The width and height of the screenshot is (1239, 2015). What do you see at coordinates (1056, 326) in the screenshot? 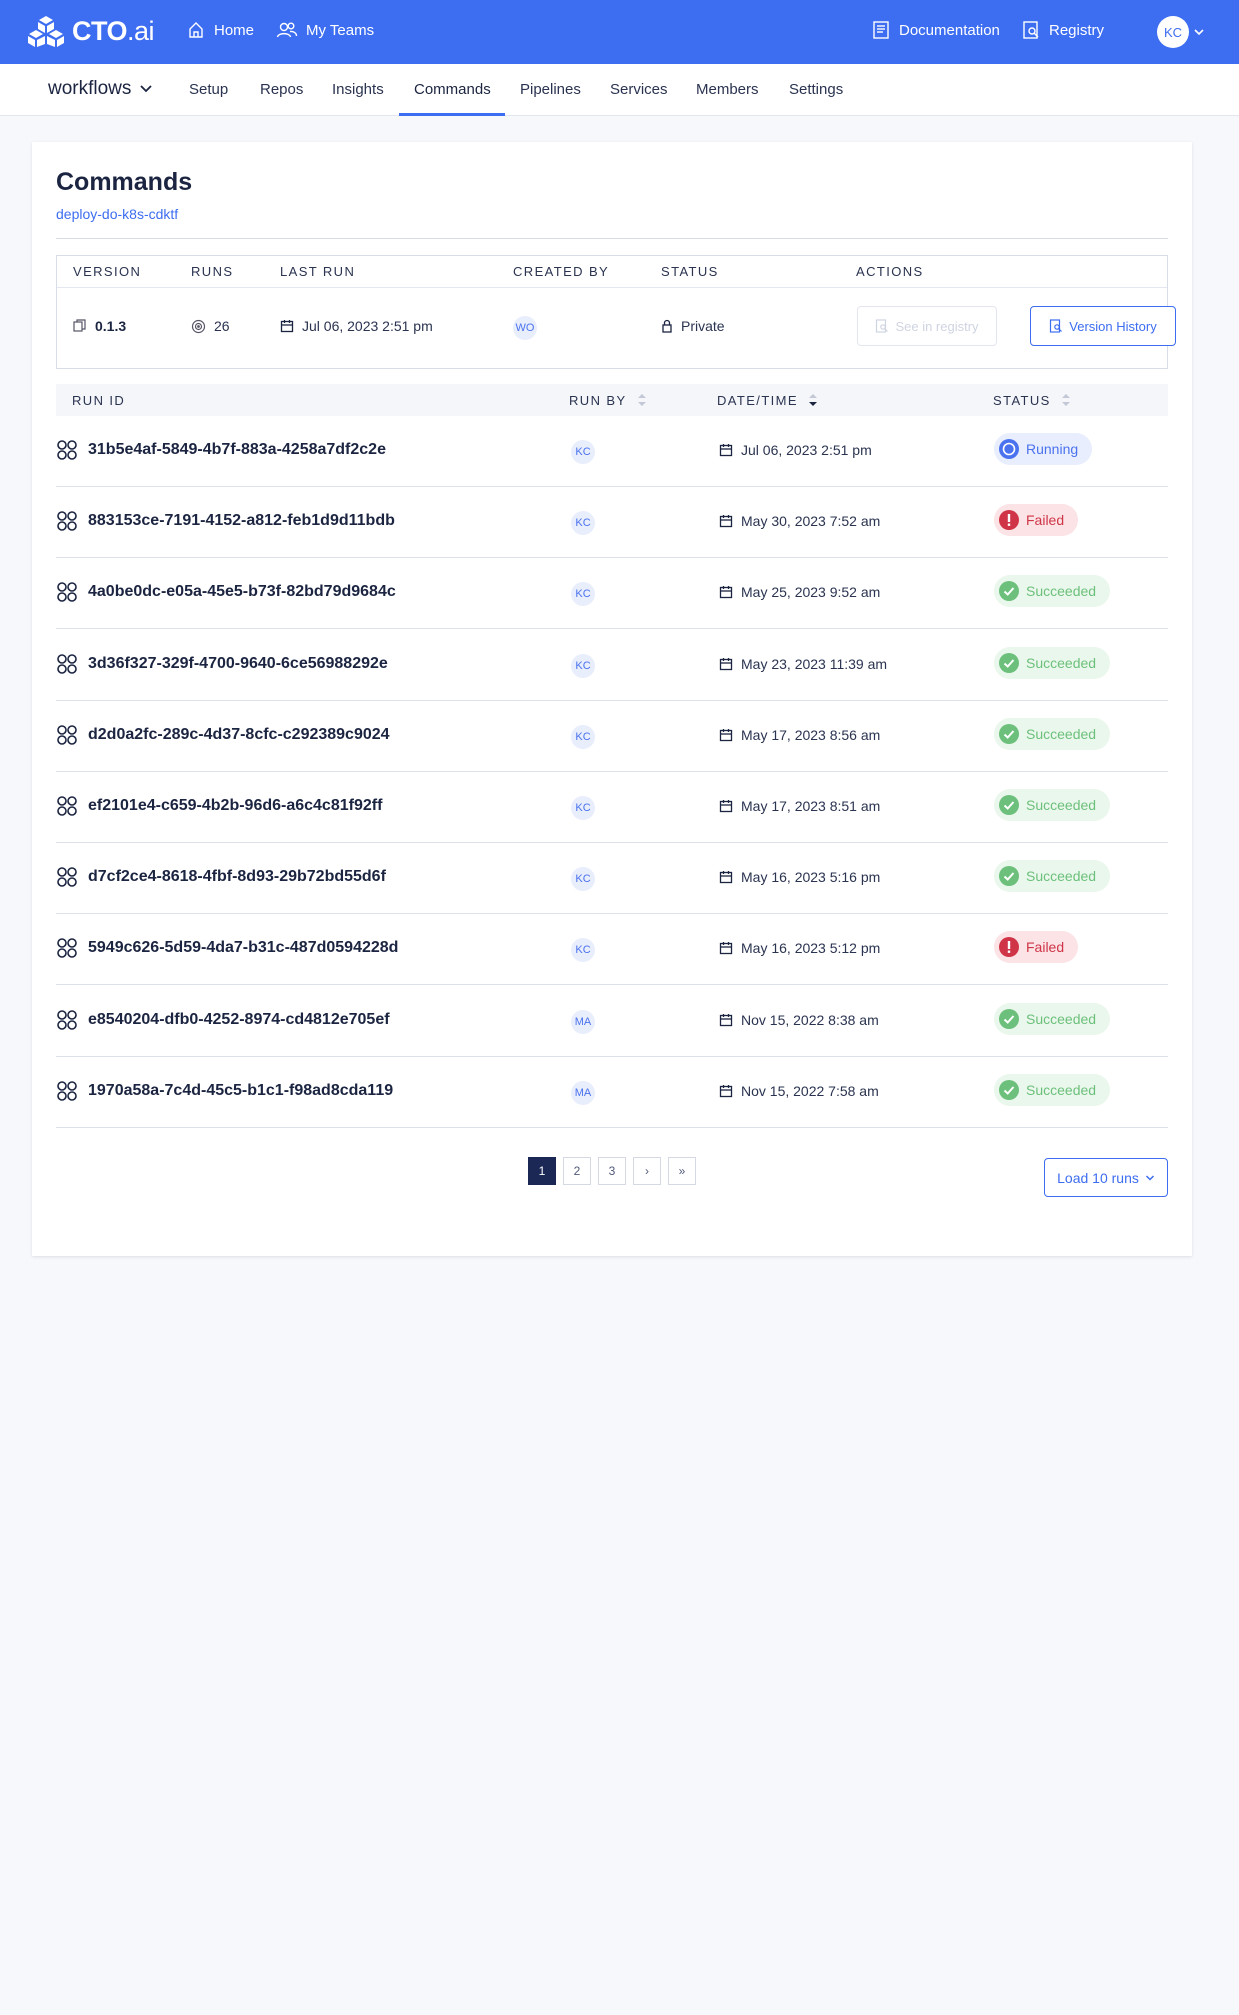
I see `history-icon` at bounding box center [1056, 326].